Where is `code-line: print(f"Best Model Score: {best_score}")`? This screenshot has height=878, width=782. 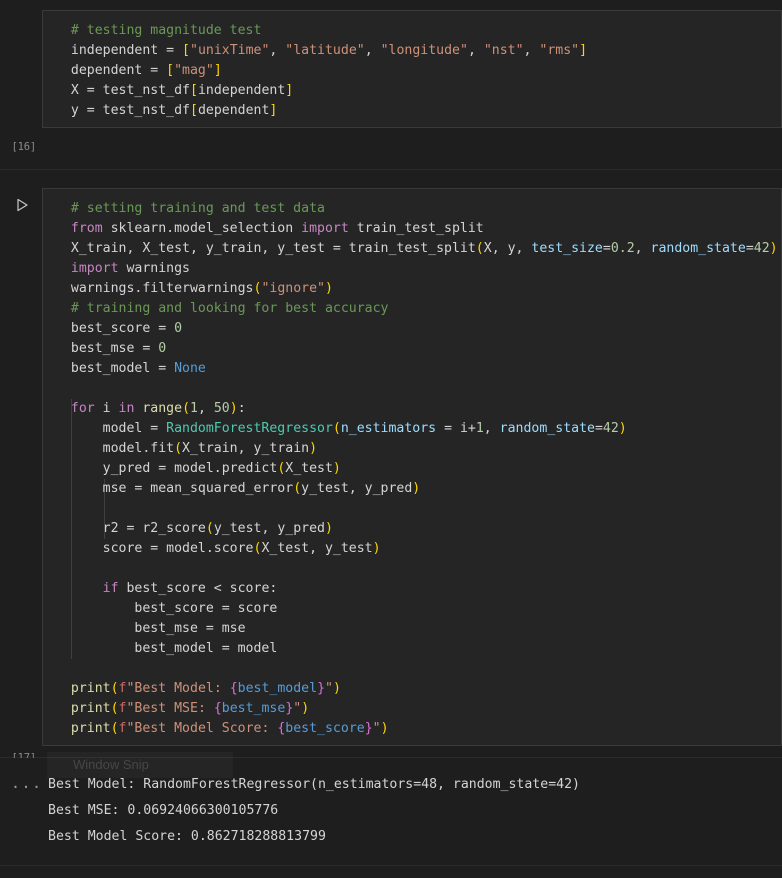 code-line: print(f"Best Model Score: {best_score}") is located at coordinates (222, 728).